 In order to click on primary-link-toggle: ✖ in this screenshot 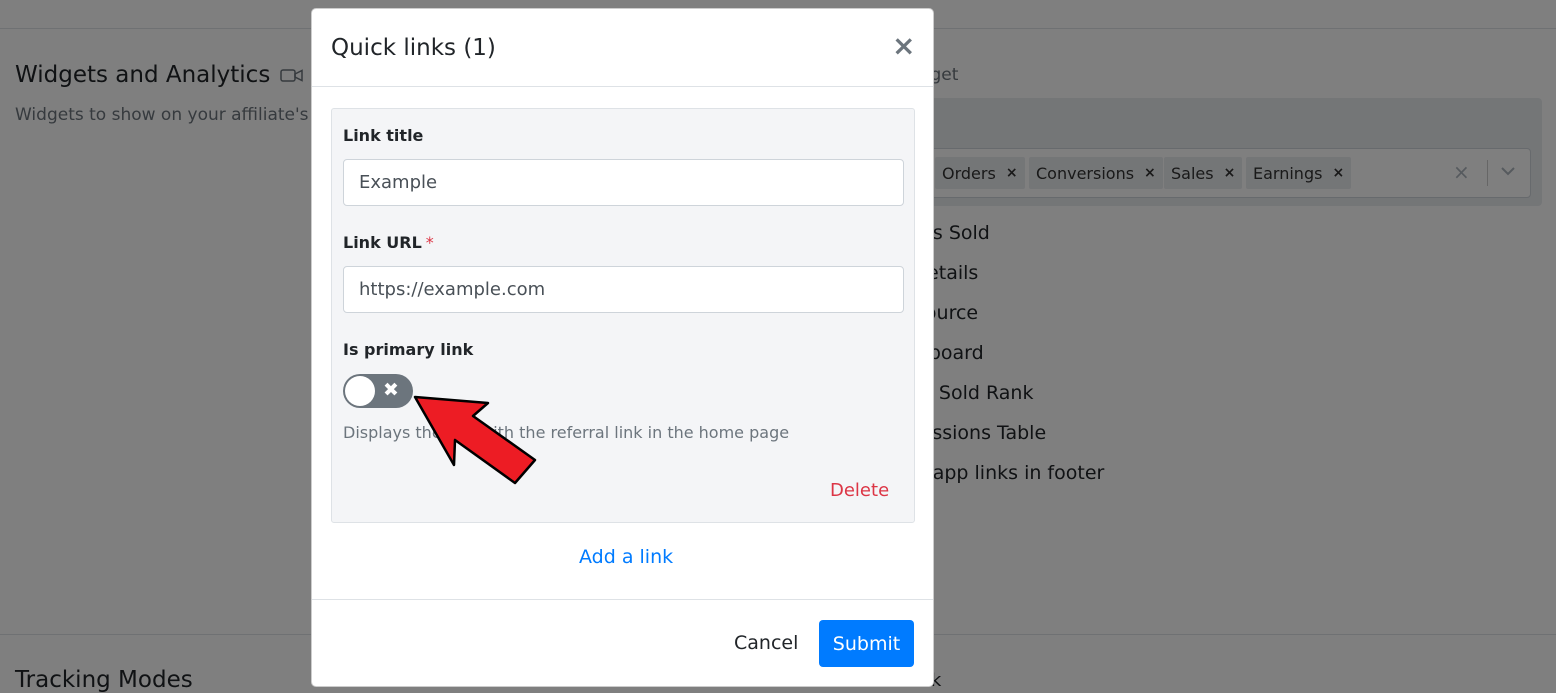, I will do `click(378, 391)`.